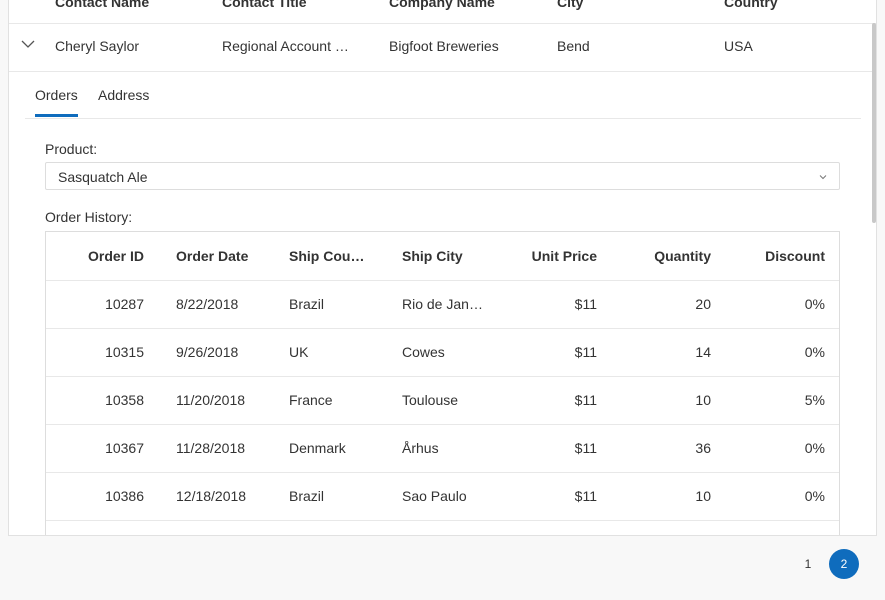  What do you see at coordinates (216, 527) in the screenshot?
I see `cell-order-date` at bounding box center [216, 527].